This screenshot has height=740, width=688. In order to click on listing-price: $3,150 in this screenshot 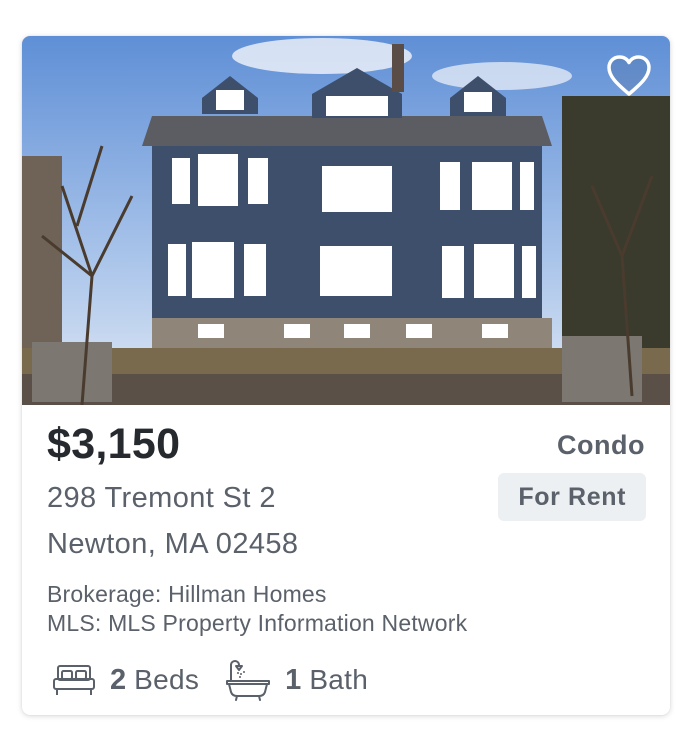, I will do `click(114, 444)`.